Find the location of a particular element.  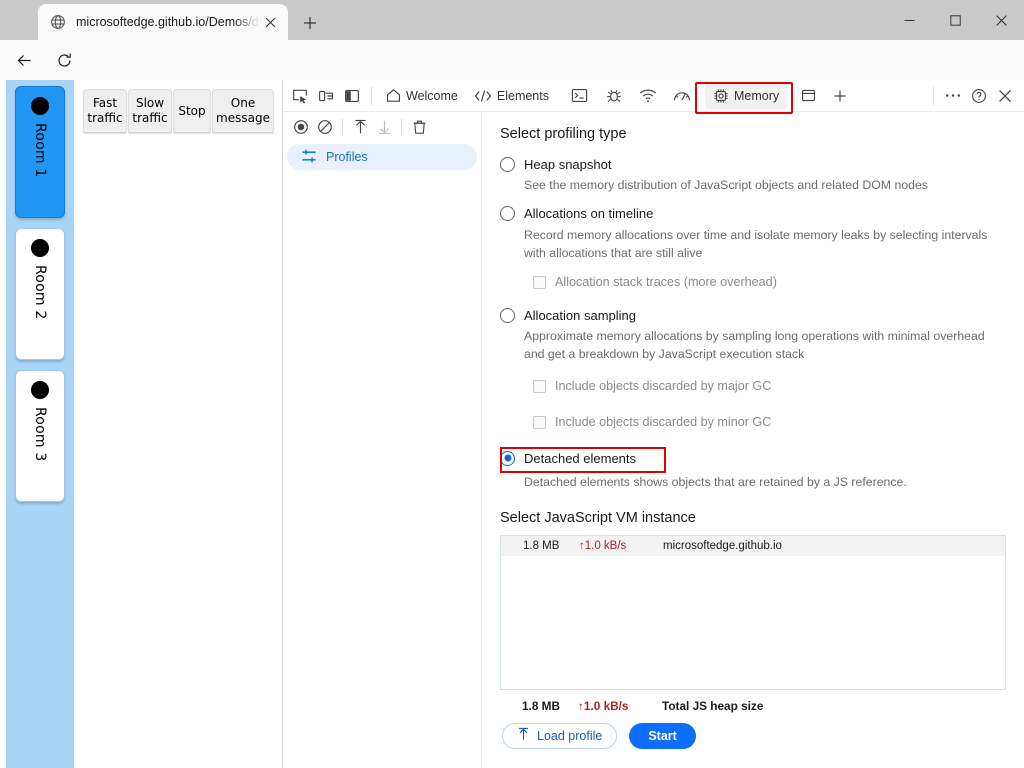

suboption-major-gc: Include objects discarded by major GC is located at coordinates (769, 386).